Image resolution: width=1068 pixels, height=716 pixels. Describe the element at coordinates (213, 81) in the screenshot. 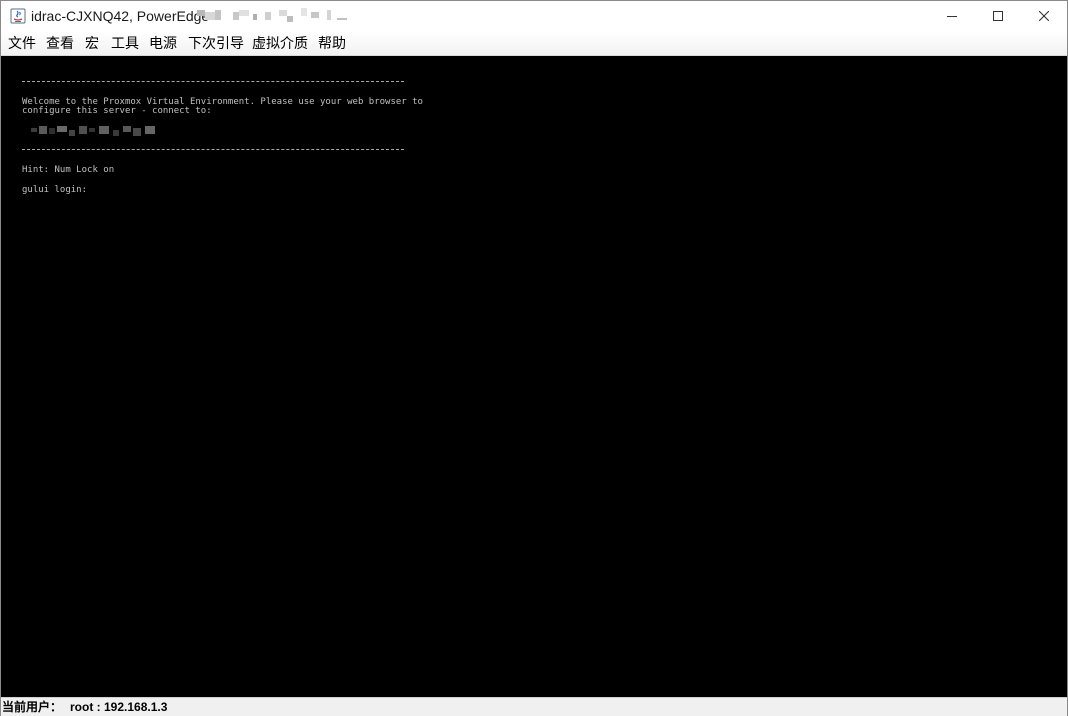

I see `console-separator-top` at that location.